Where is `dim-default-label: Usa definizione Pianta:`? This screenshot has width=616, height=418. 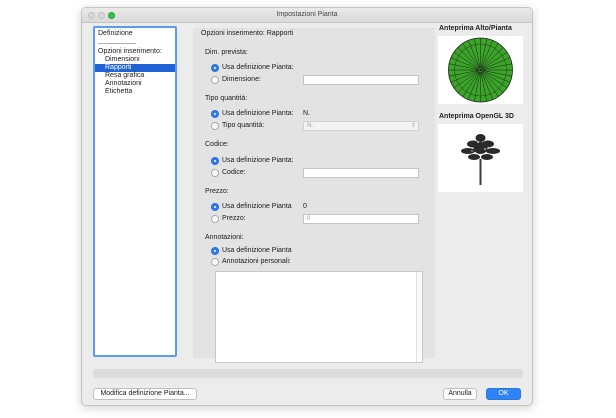 dim-default-label: Usa definizione Pianta: is located at coordinates (258, 67).